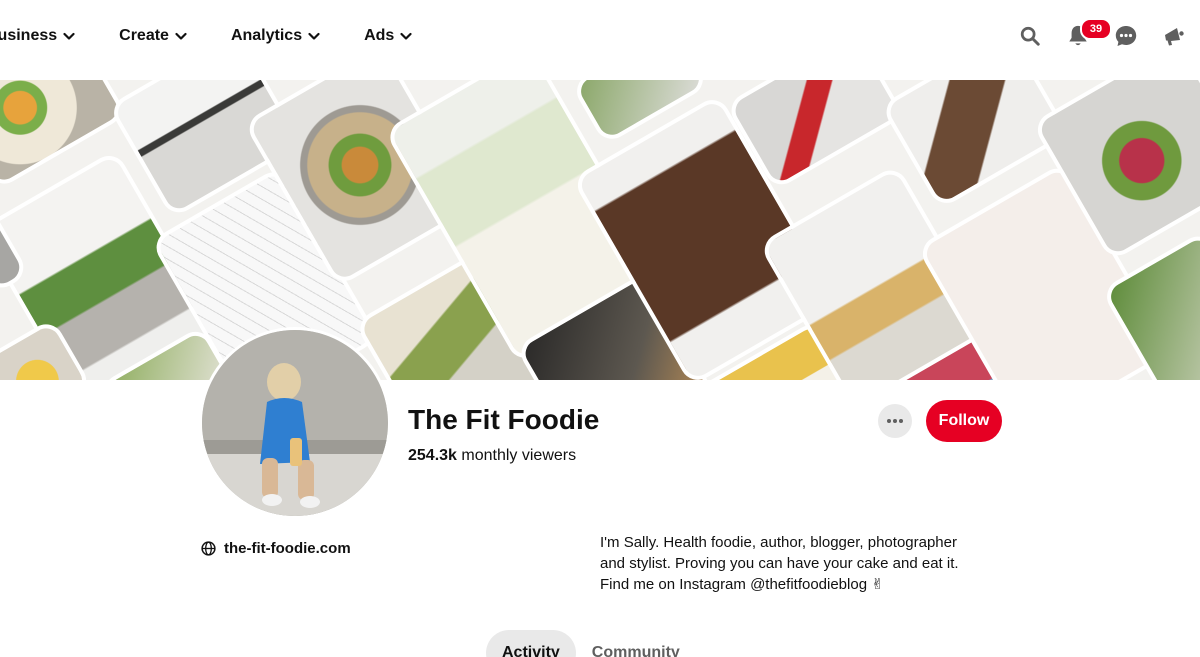 The width and height of the screenshot is (1200, 657). I want to click on viewers-count: 254.3k, so click(432, 455).